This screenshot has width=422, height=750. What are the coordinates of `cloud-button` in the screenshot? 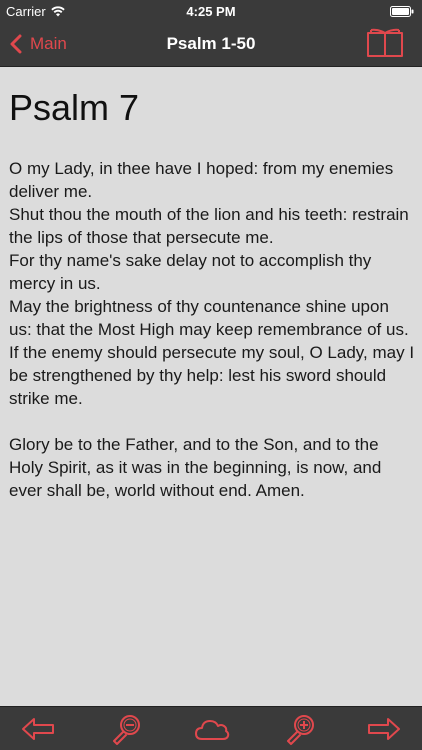 It's located at (212, 729).